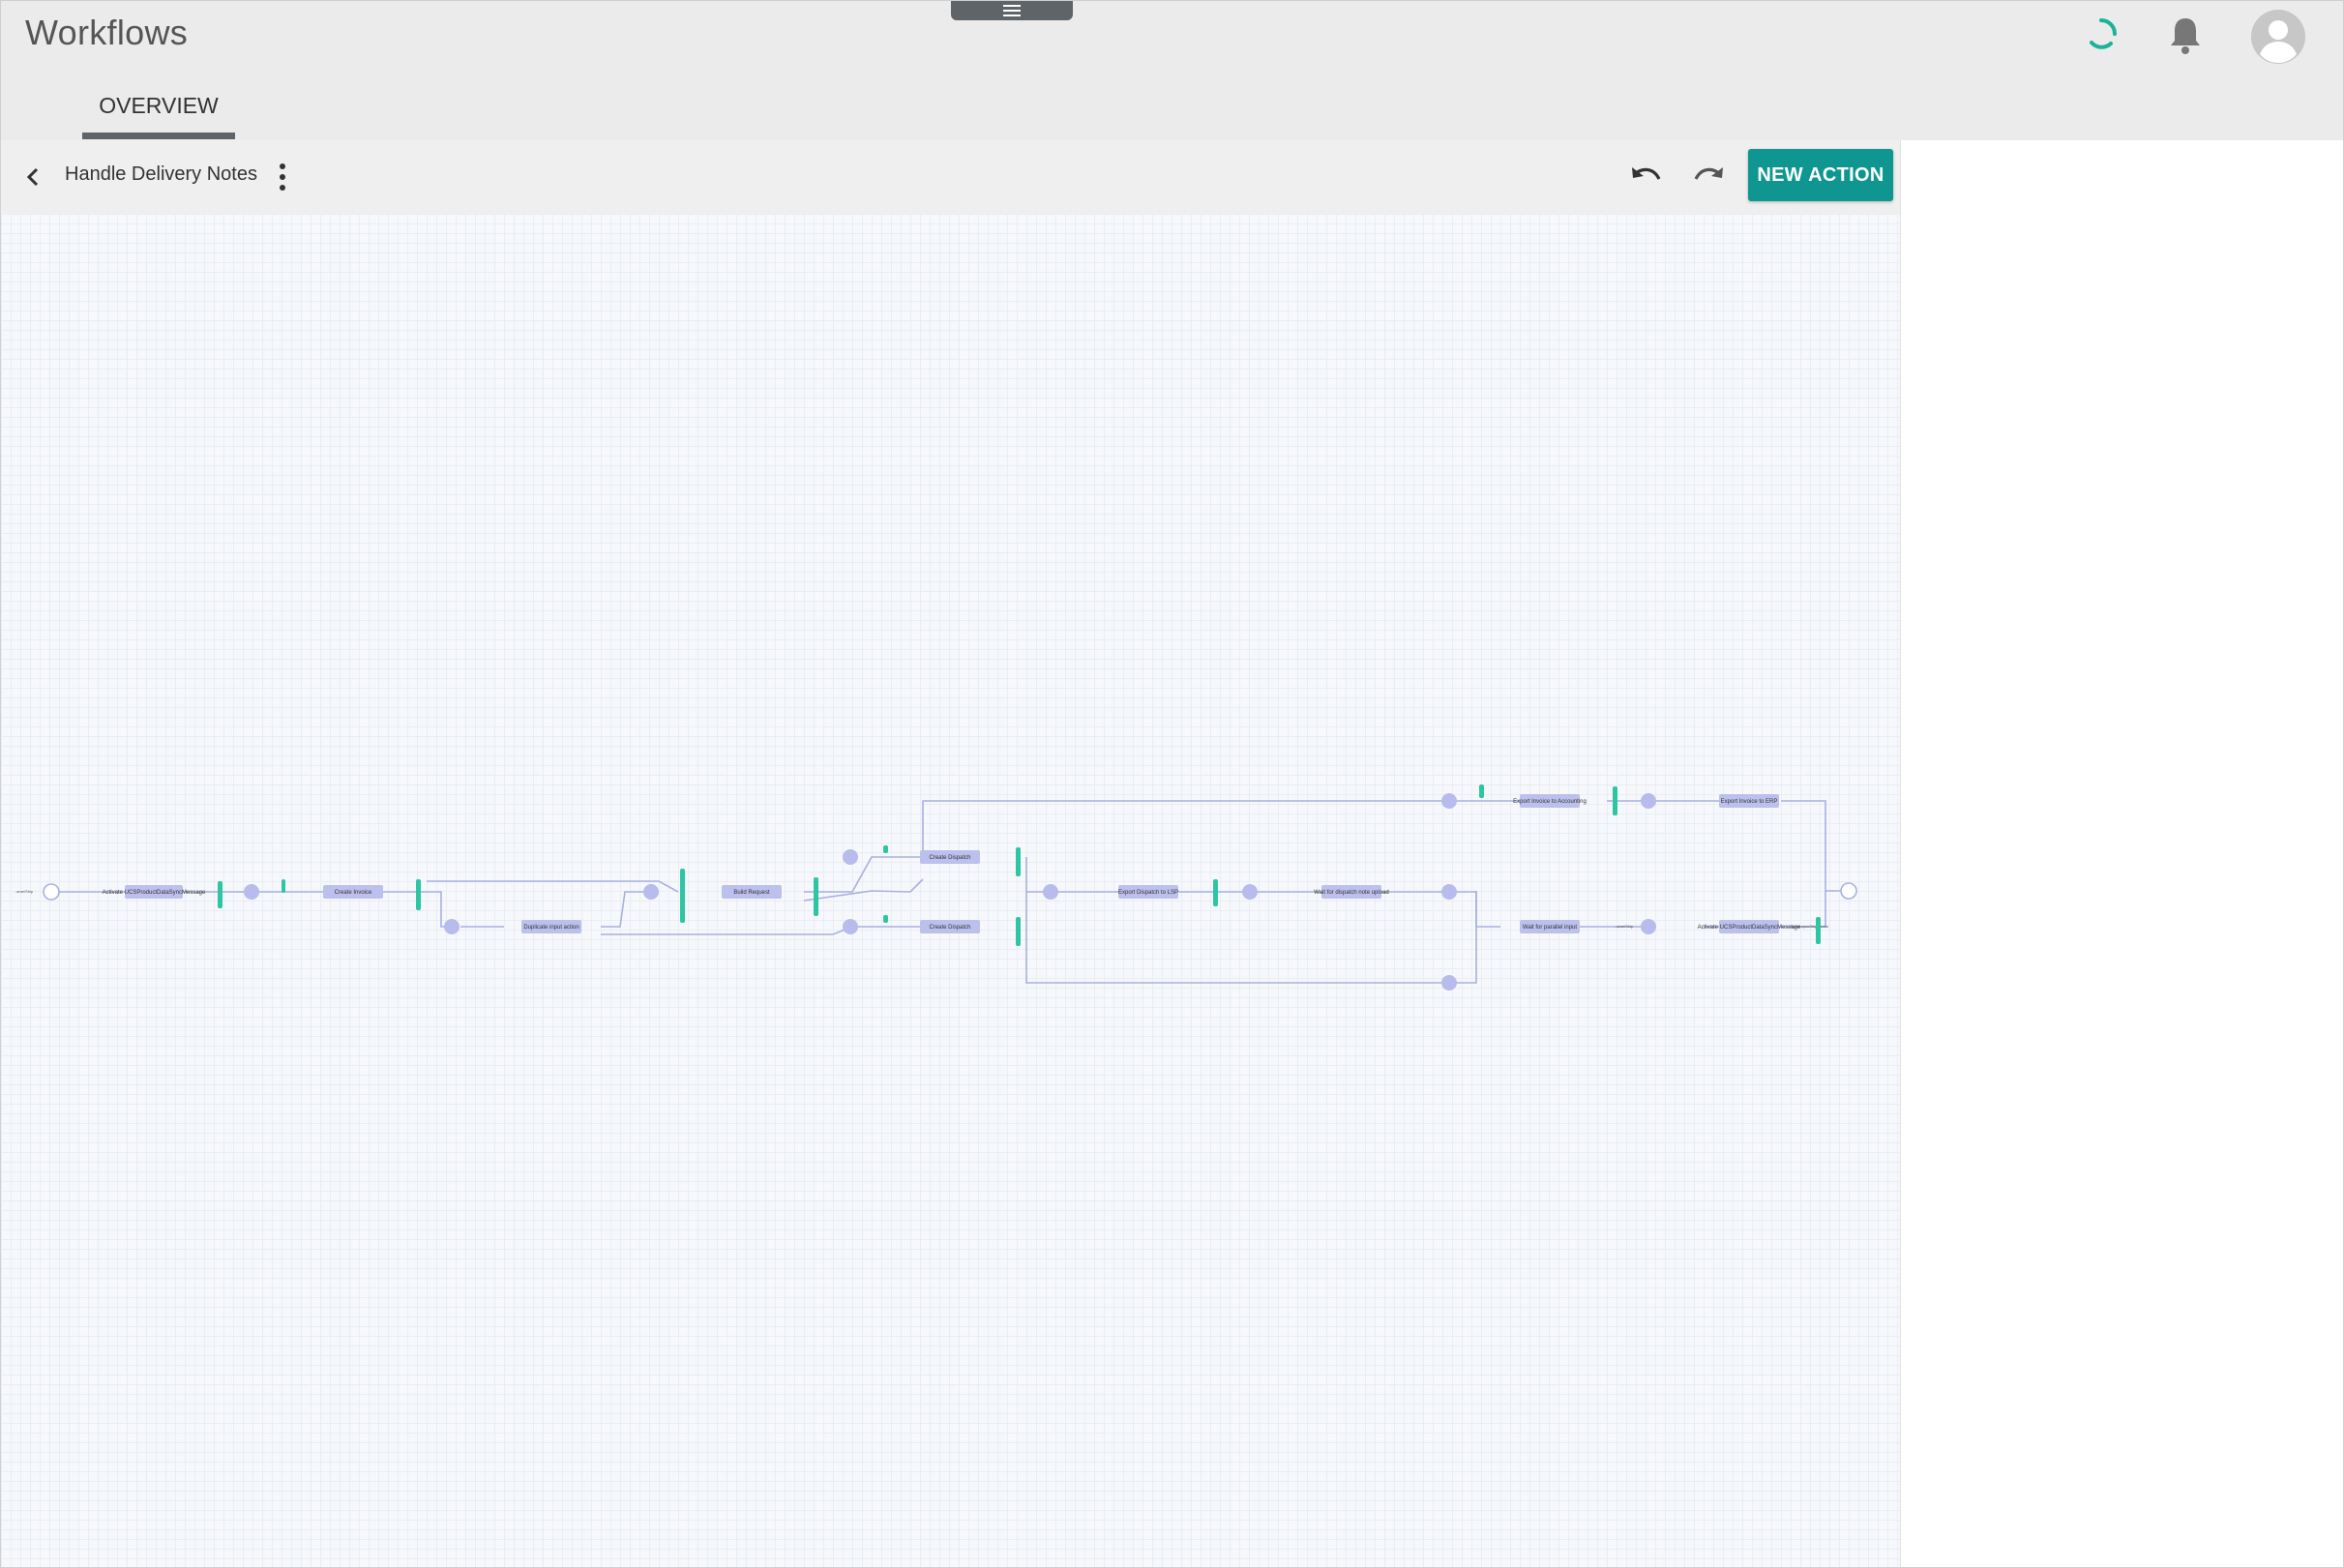  Describe the element at coordinates (282, 177) in the screenshot. I see `more-vert-icon` at that location.